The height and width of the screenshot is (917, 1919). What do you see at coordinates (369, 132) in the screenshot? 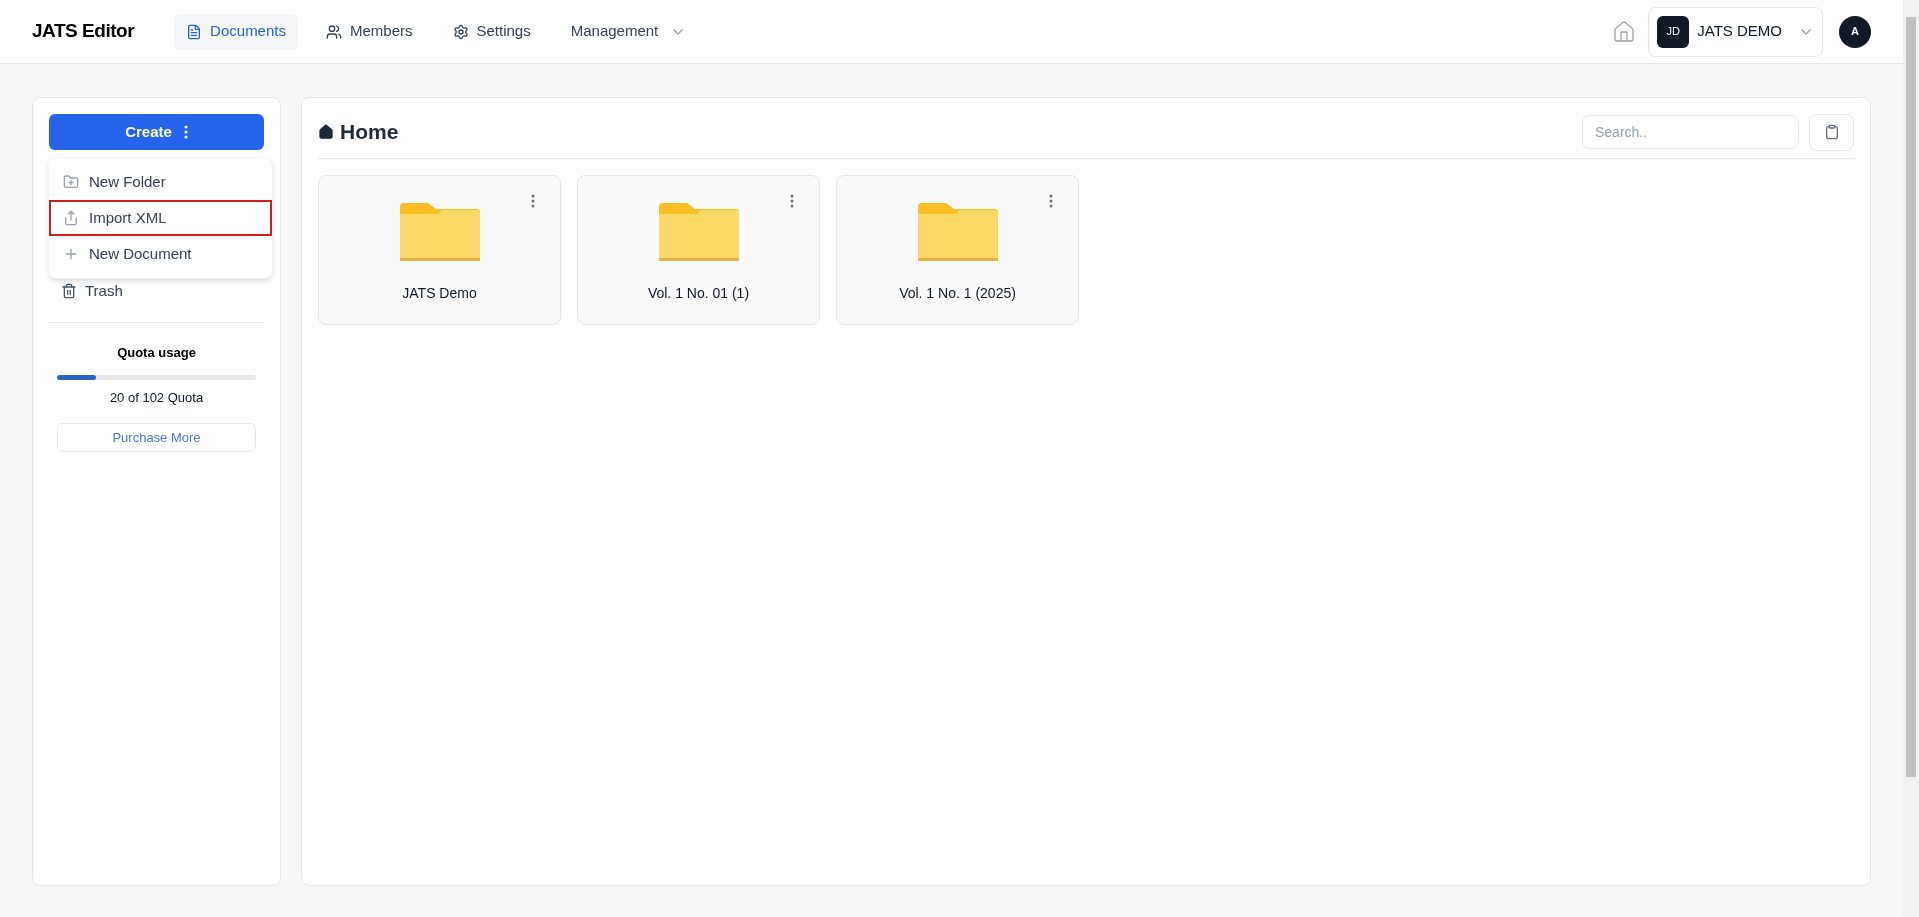
I see `page-title: Home` at bounding box center [369, 132].